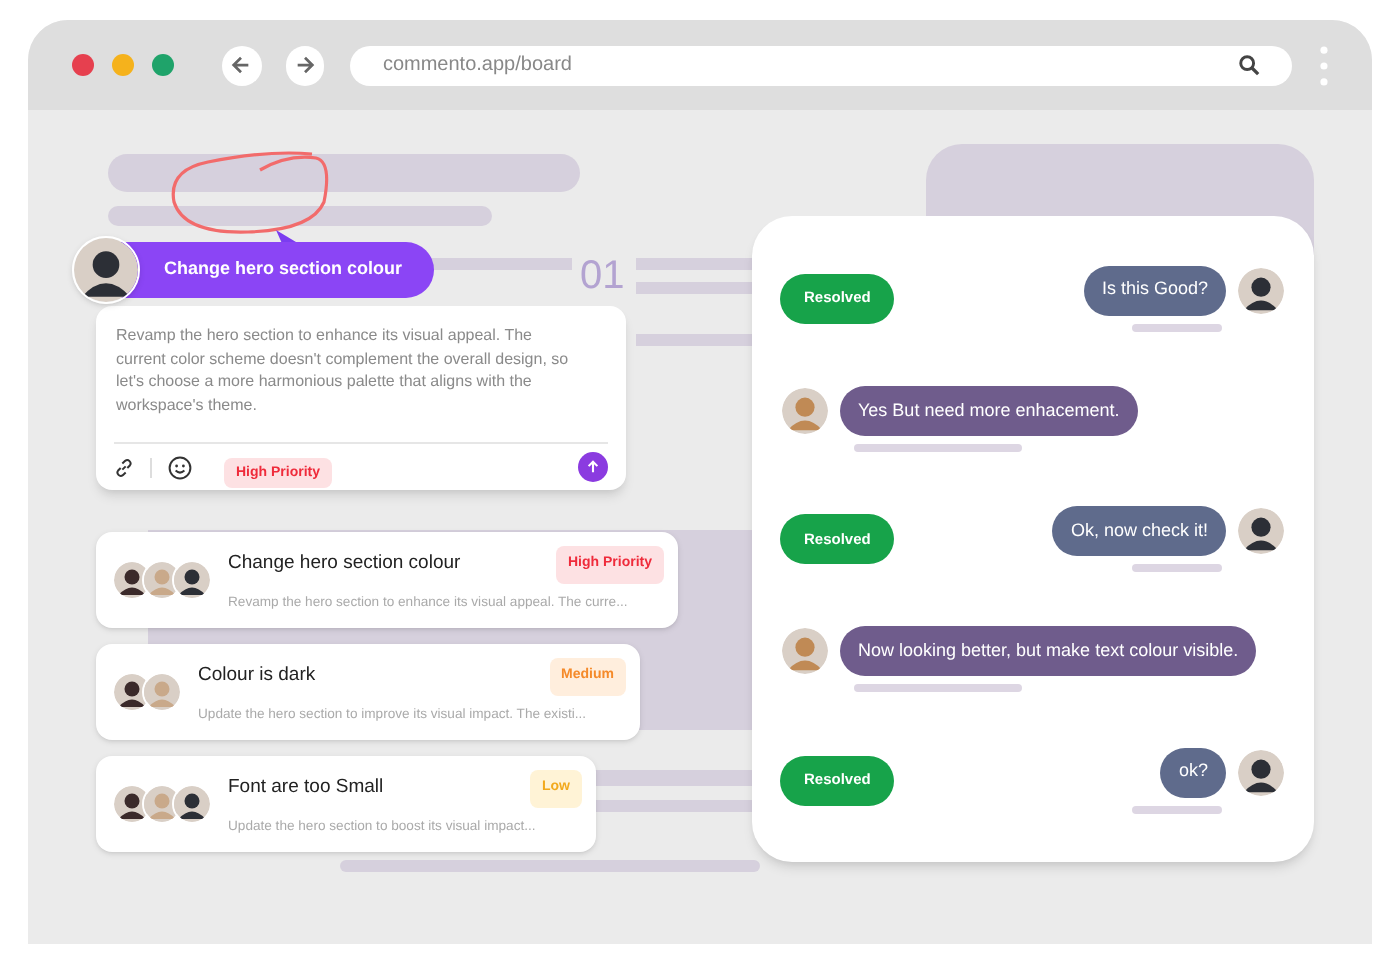  What do you see at coordinates (1193, 772) in the screenshot?
I see `message-bubble: ok?` at bounding box center [1193, 772].